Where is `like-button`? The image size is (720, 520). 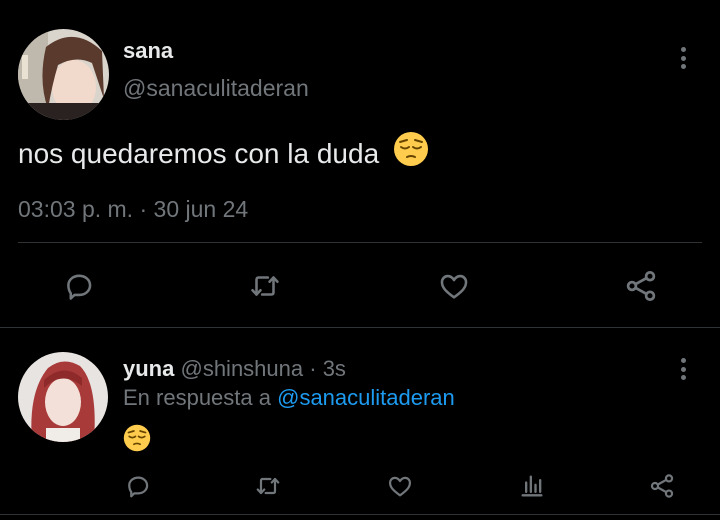 like-button is located at coordinates (454, 286).